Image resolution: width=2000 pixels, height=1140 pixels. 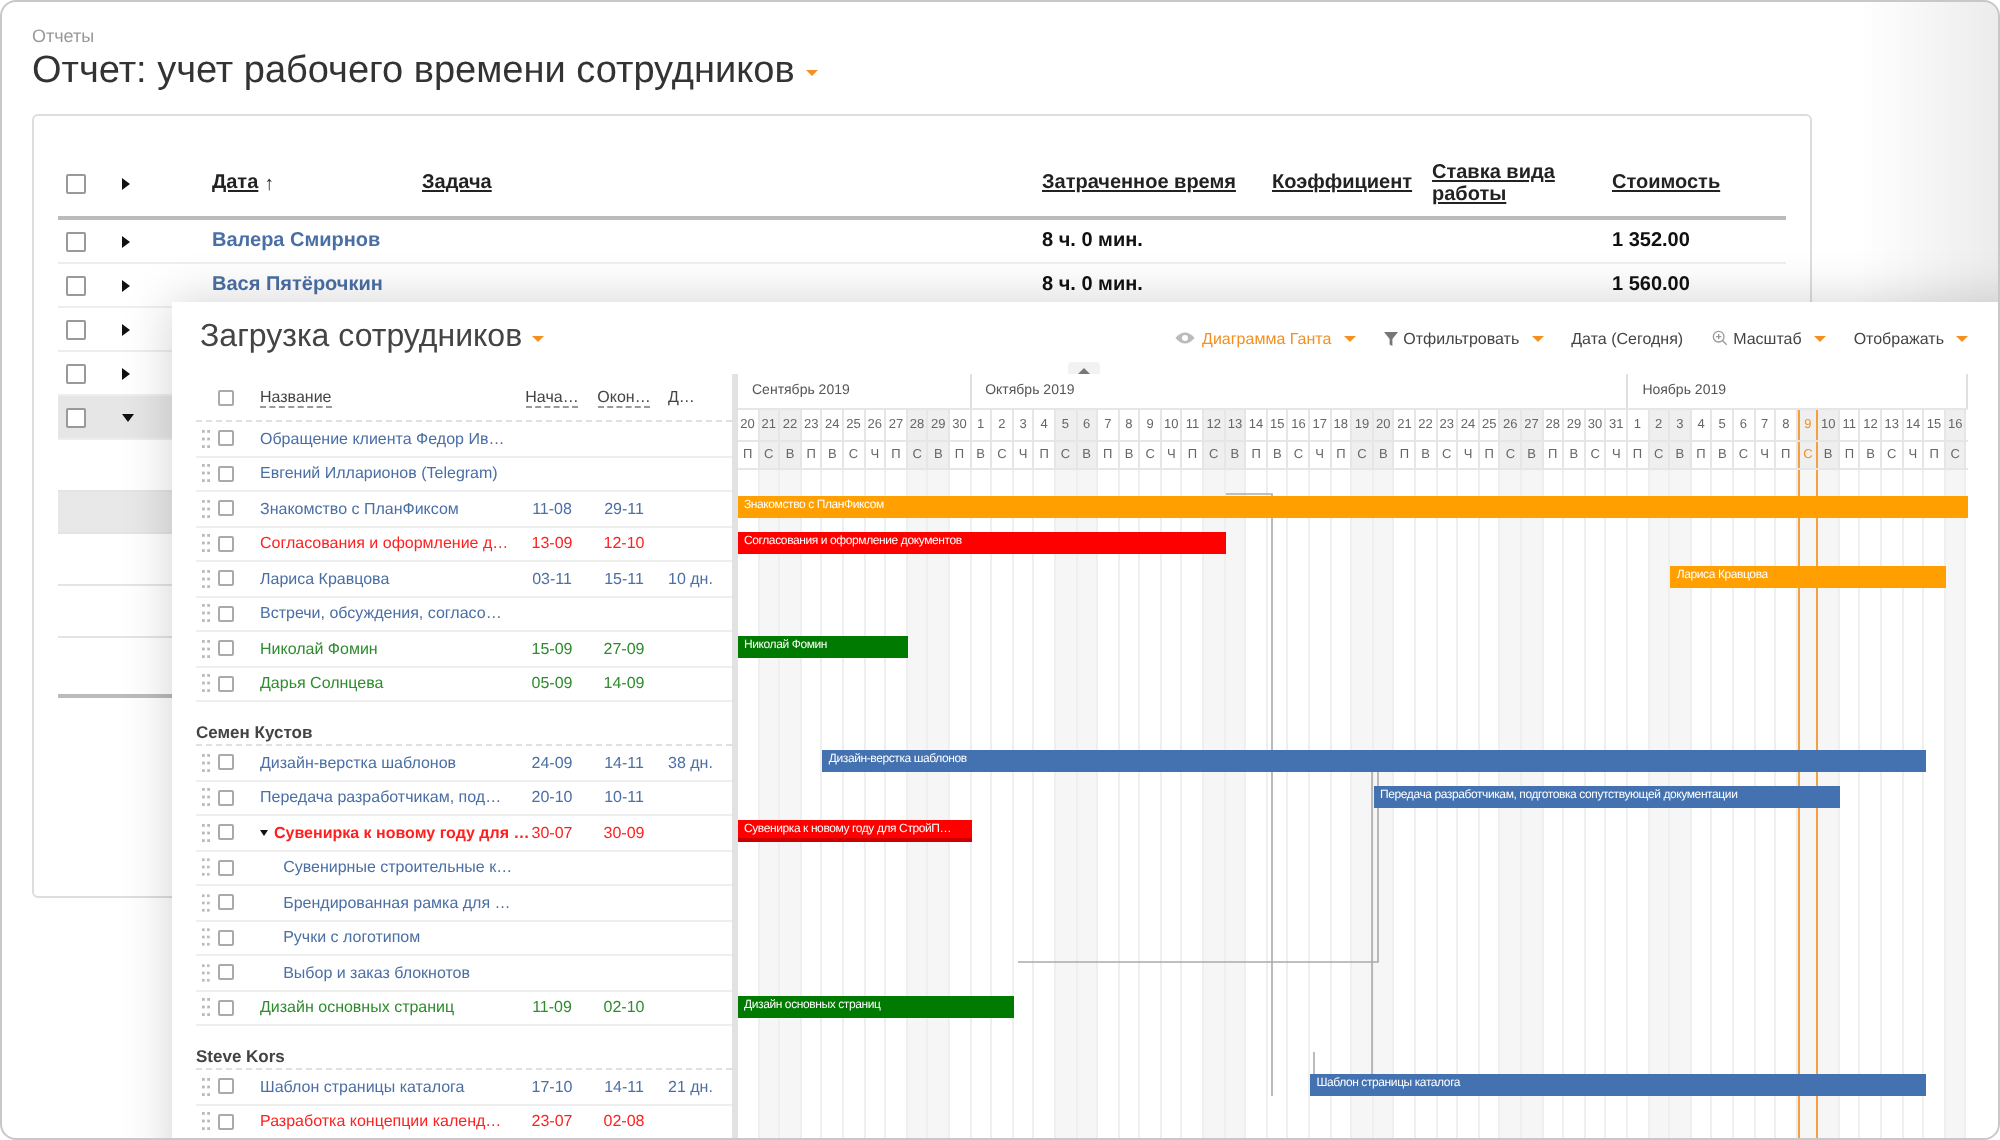 What do you see at coordinates (457, 184) in the screenshot?
I see `column-header: Задача` at bounding box center [457, 184].